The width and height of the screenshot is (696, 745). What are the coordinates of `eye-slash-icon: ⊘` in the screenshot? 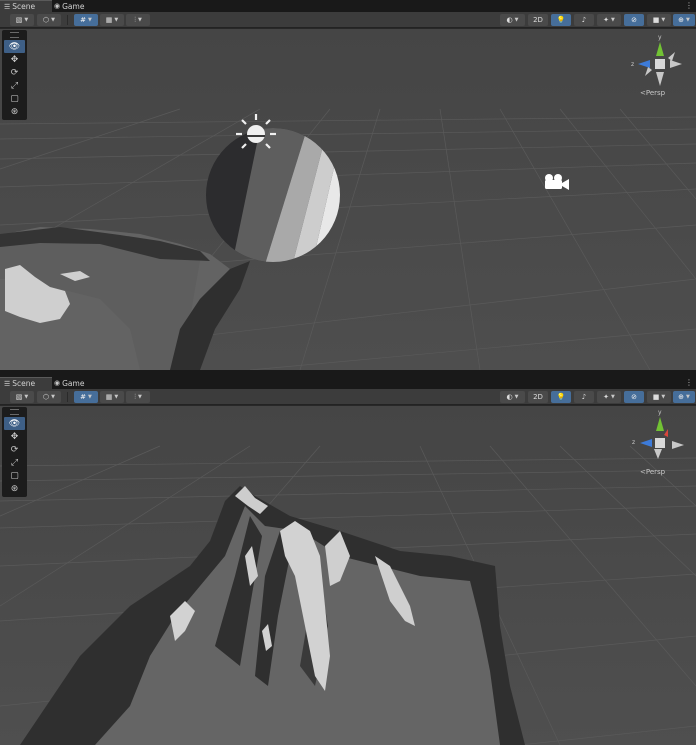 It's located at (634, 20).